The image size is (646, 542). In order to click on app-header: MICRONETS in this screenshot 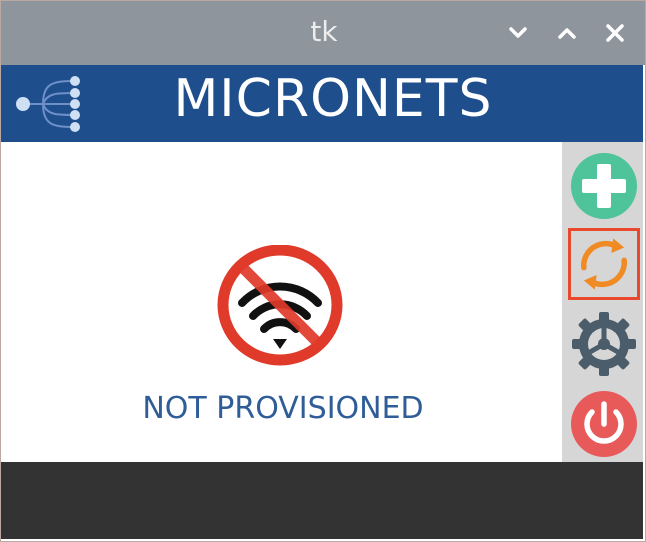, I will do `click(322, 103)`.